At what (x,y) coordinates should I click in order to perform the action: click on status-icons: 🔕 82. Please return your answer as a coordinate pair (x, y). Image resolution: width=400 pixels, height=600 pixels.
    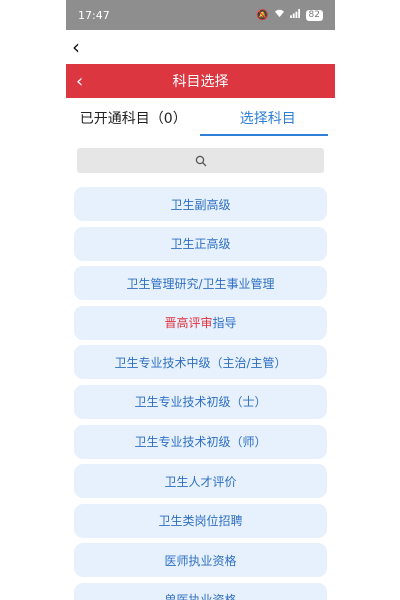
    Looking at the image, I should click on (289, 15).